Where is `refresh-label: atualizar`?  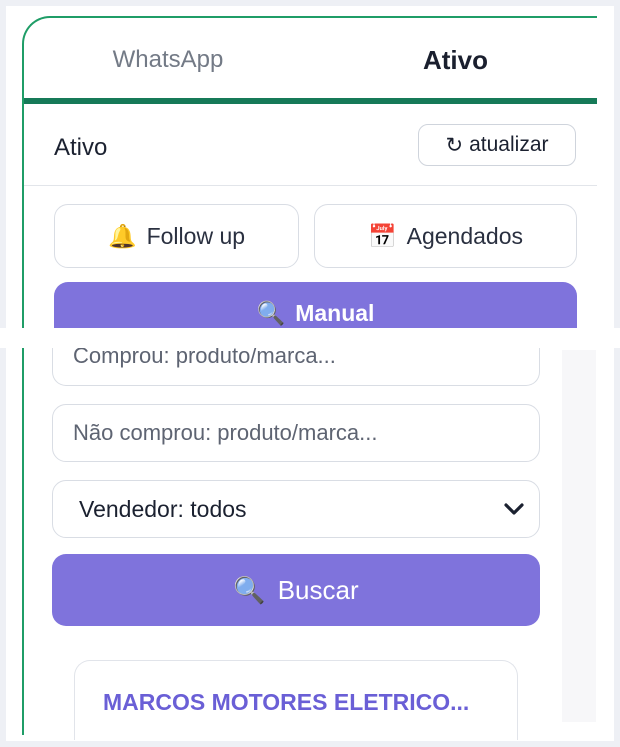 refresh-label: atualizar is located at coordinates (509, 144).